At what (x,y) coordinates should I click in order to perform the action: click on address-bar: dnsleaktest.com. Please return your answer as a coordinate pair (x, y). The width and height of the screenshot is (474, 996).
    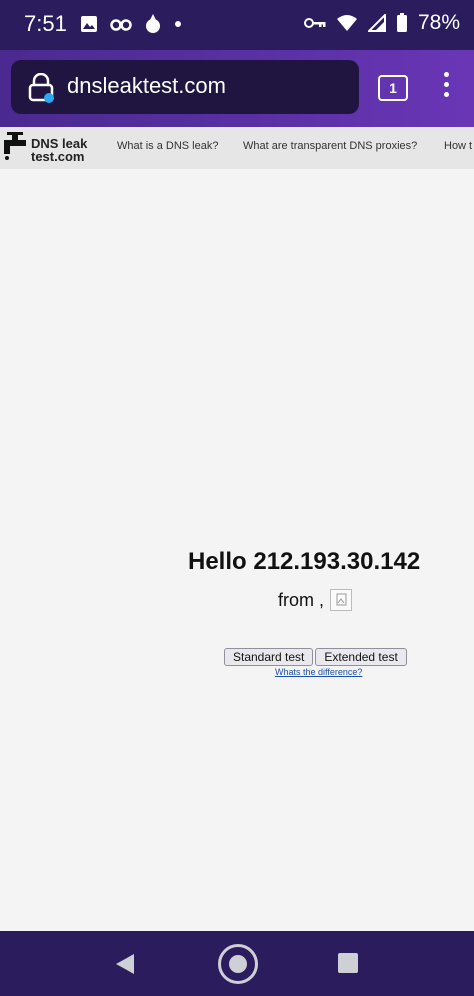
    Looking at the image, I should click on (185, 87).